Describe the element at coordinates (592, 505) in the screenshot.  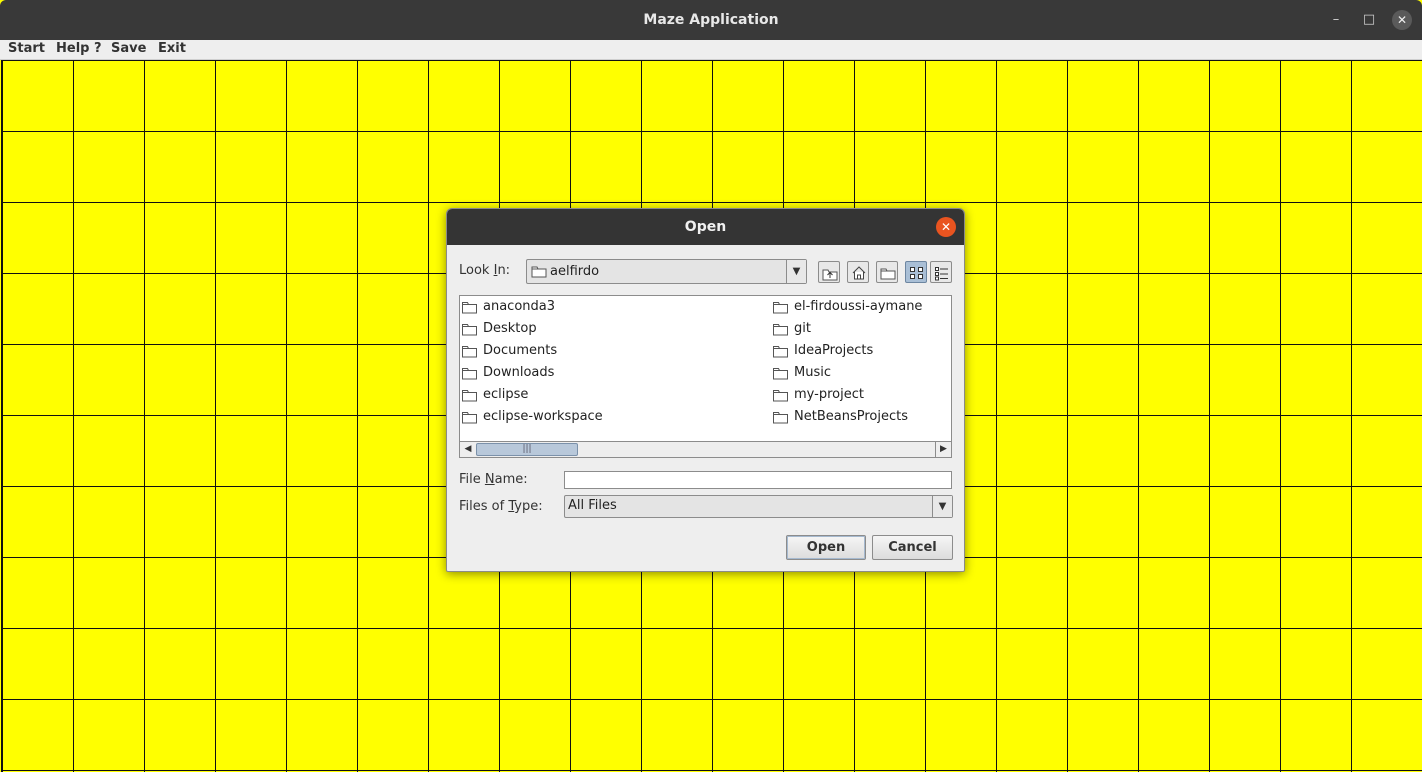
I see `files-of-type-value: All Files` at that location.